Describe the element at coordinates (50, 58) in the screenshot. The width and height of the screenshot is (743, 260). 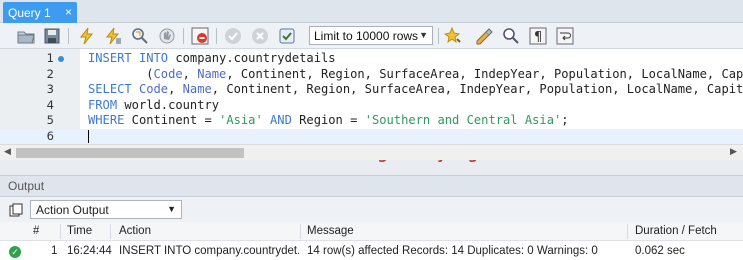
I see `line-number: 1` at that location.